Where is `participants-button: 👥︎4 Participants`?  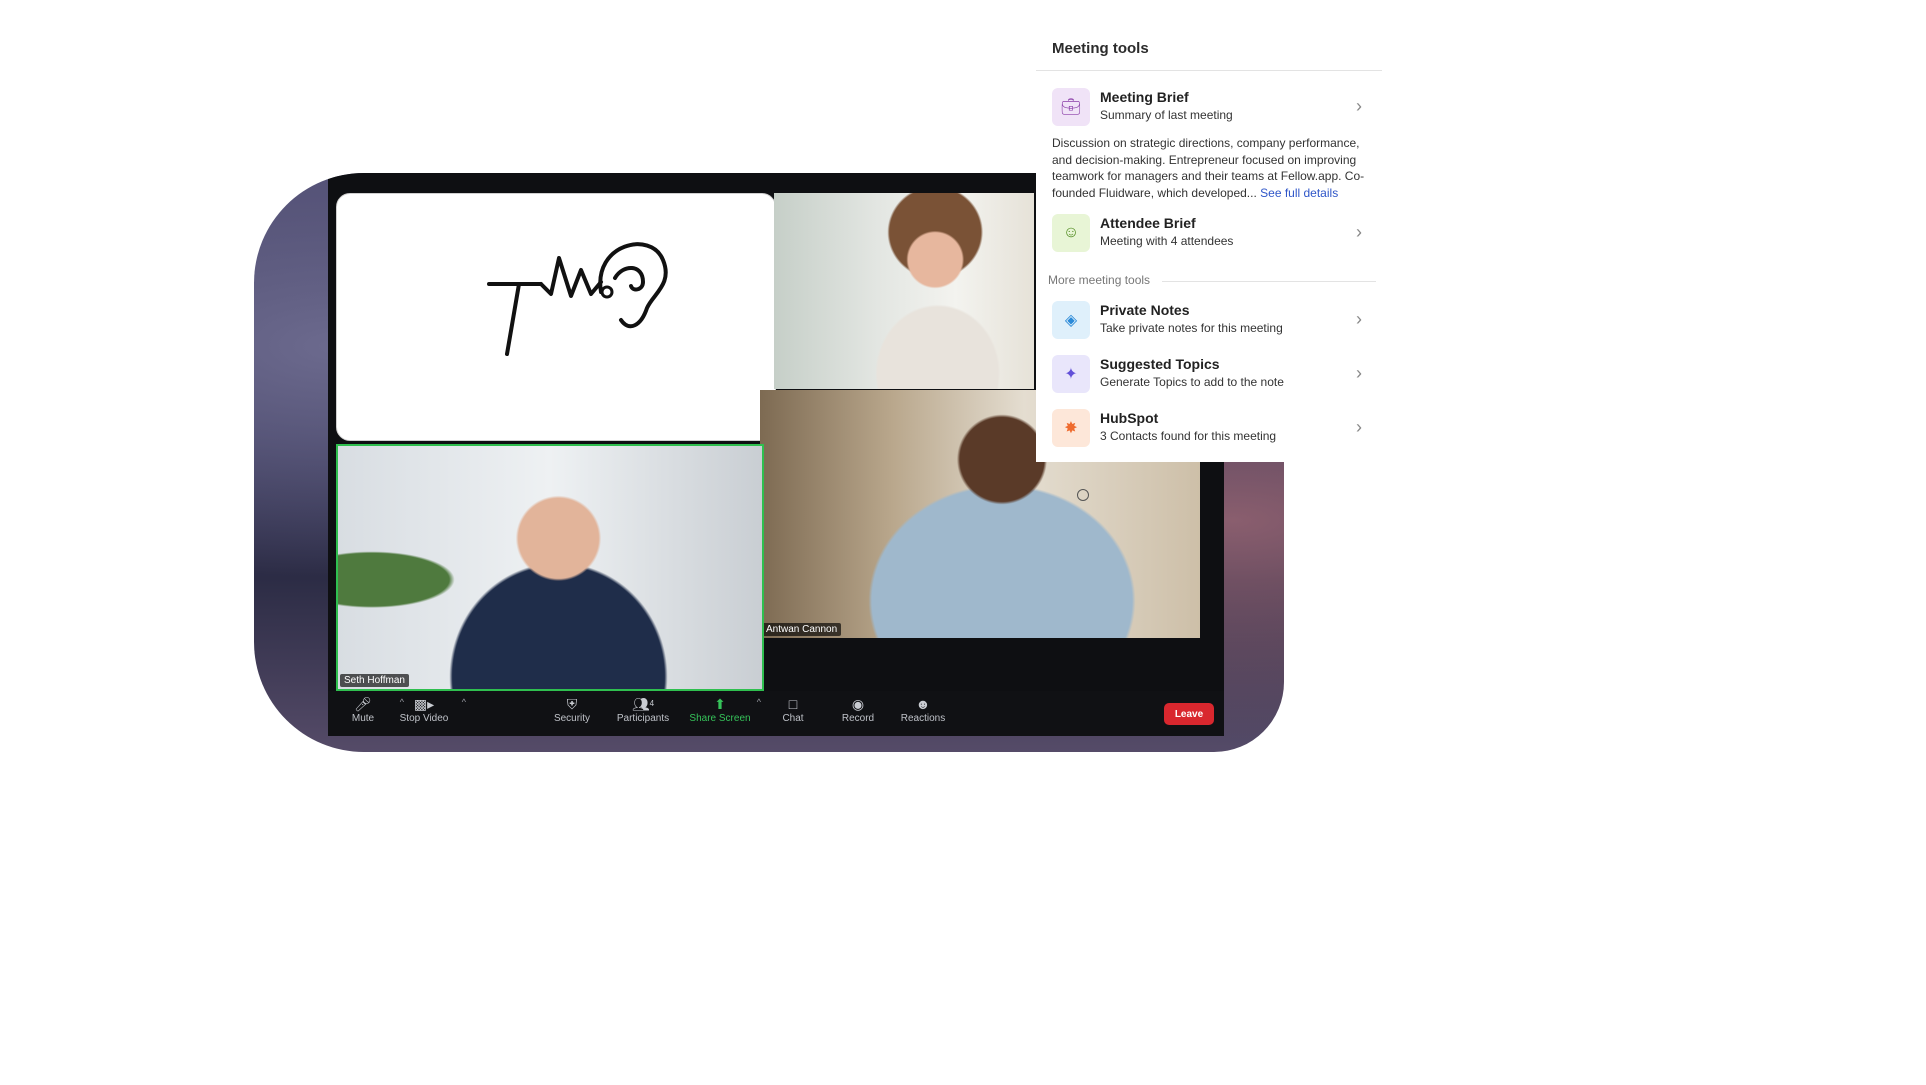 participants-button: 👥︎4 Participants is located at coordinates (643, 709).